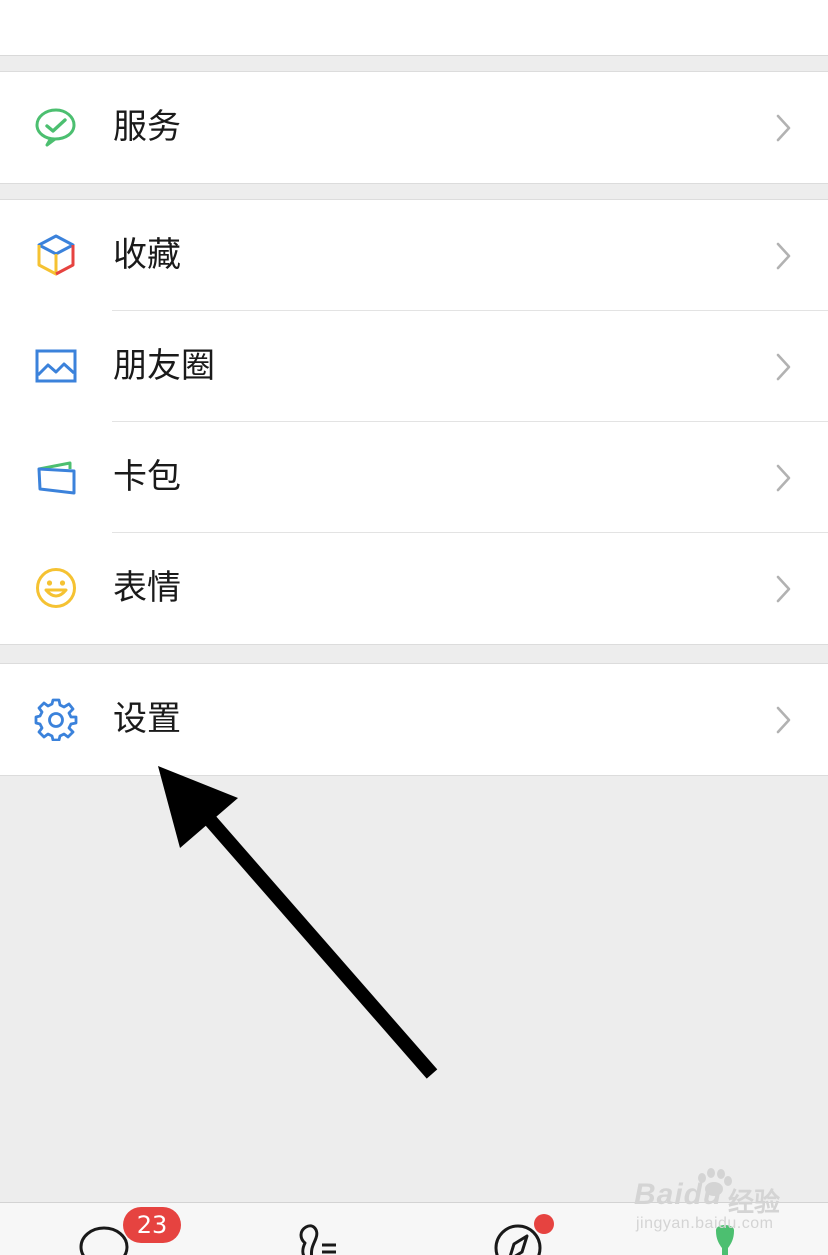 The height and width of the screenshot is (1255, 828). Describe the element at coordinates (56, 478) in the screenshot. I see `wallet-icon` at that location.